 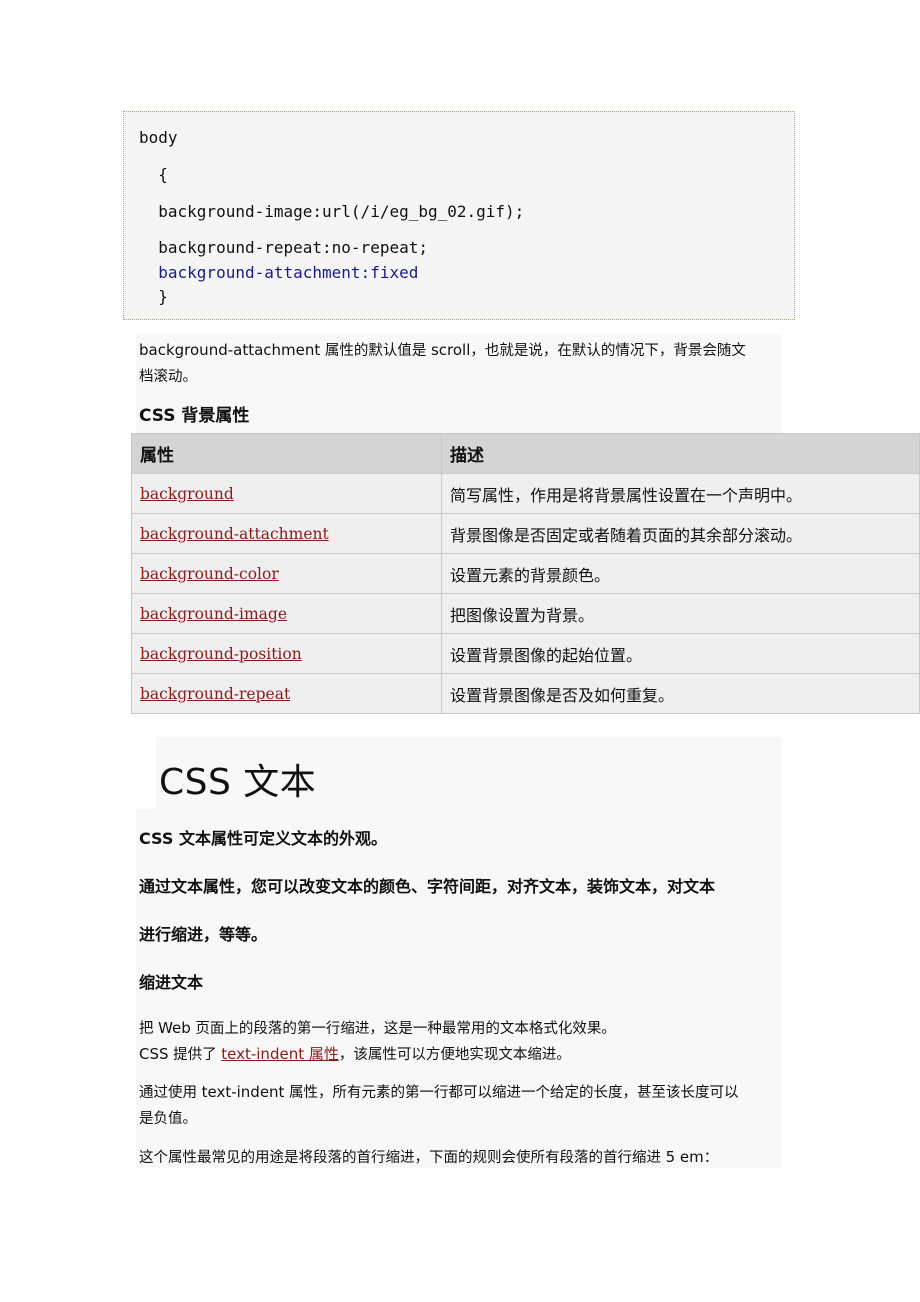 What do you see at coordinates (680, 453) in the screenshot?
I see `header-description: 描述` at bounding box center [680, 453].